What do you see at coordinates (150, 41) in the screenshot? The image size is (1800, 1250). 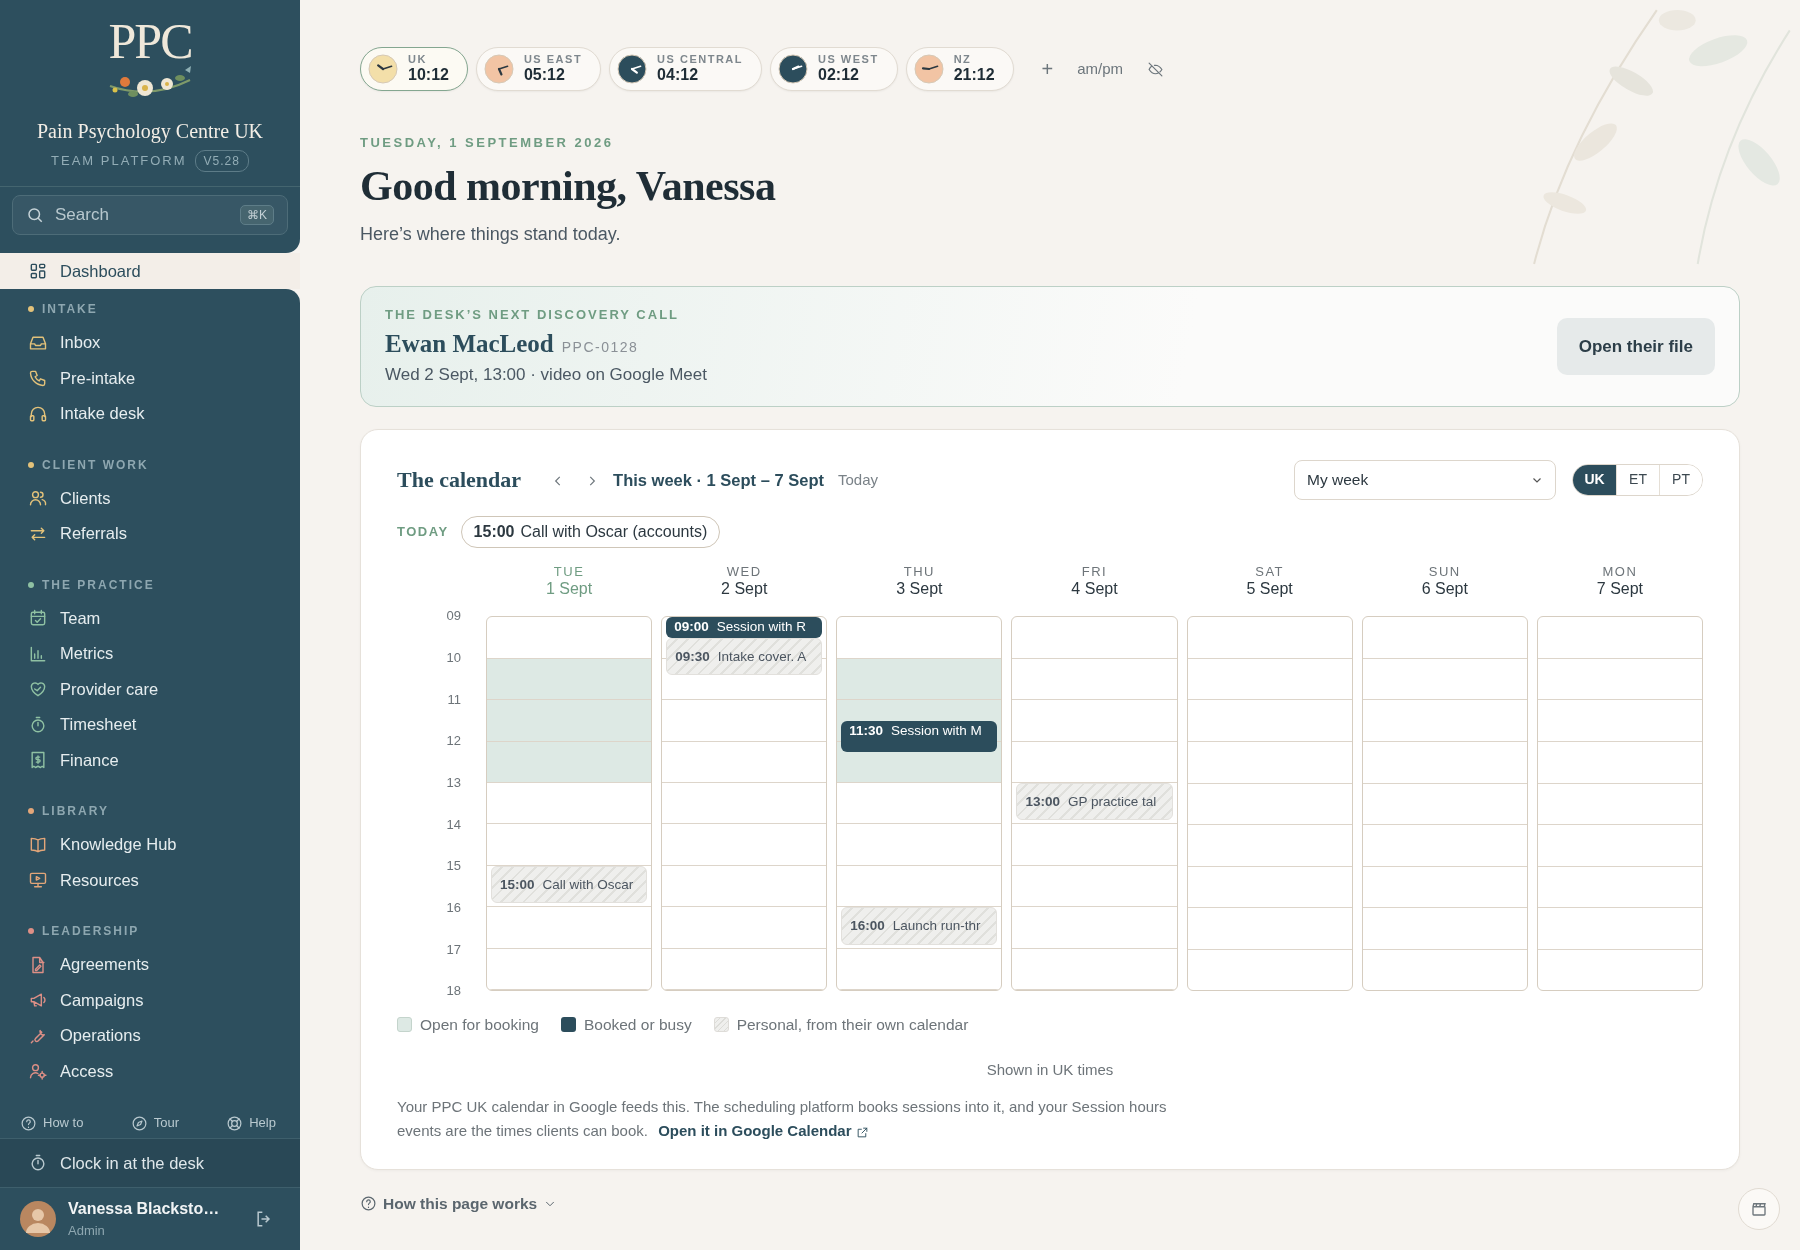 I see `logo-text: PPC` at bounding box center [150, 41].